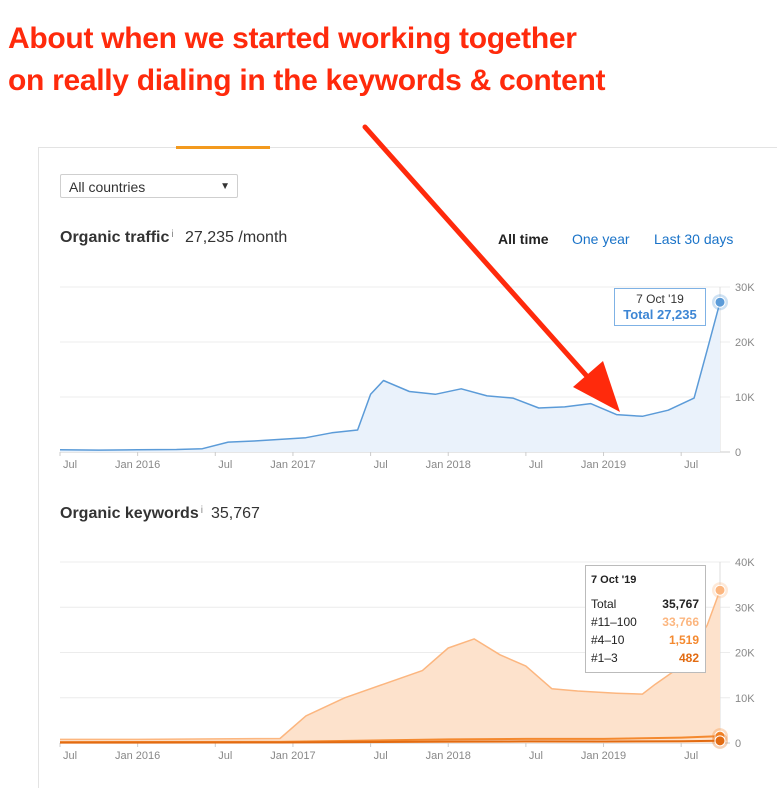 This screenshot has width=777, height=788. What do you see at coordinates (660, 314) in the screenshot?
I see `traffic-tooltip-value: Total 27,235` at bounding box center [660, 314].